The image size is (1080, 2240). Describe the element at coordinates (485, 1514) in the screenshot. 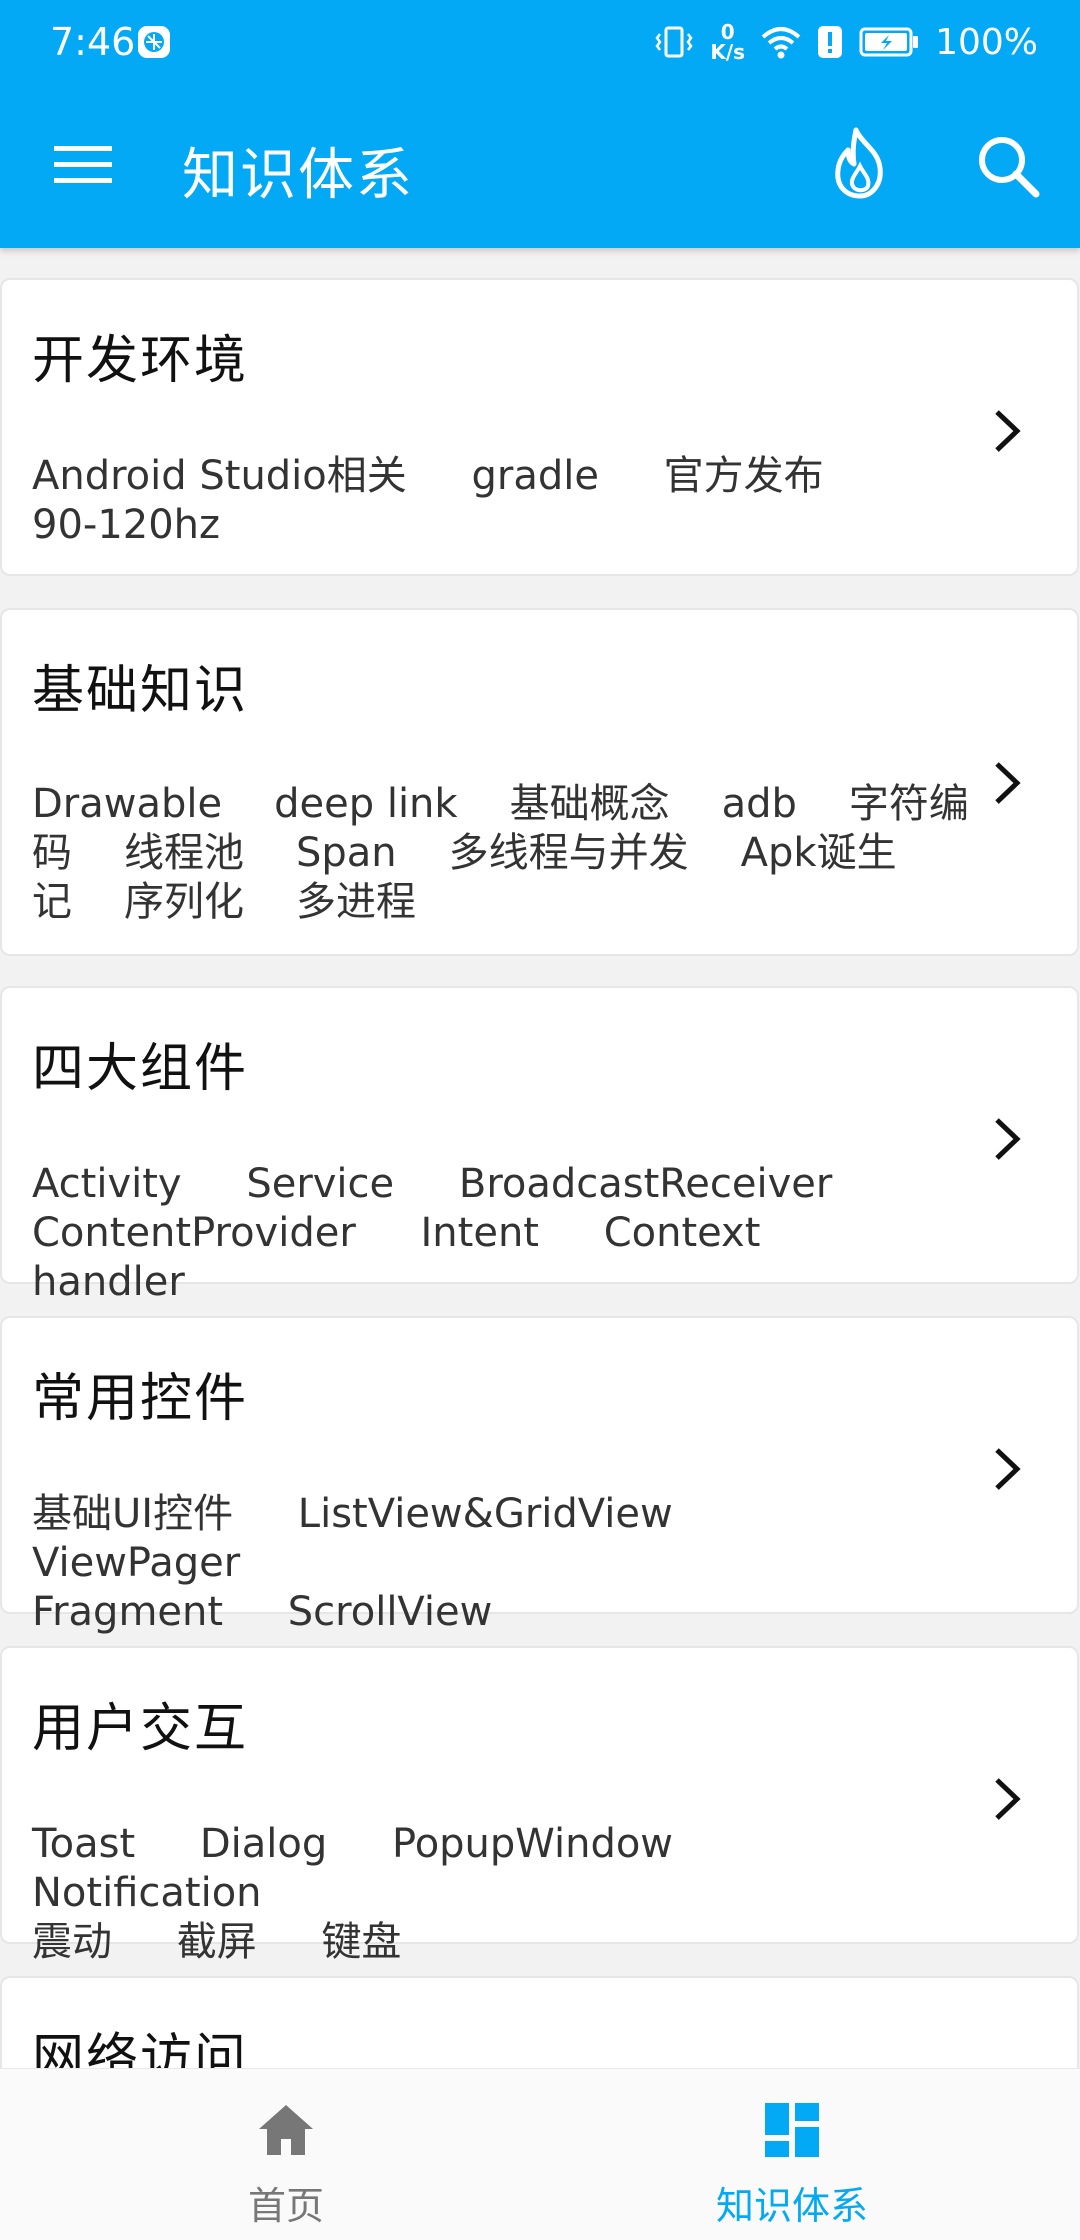

I see `tag-item: ListView&GridView` at that location.